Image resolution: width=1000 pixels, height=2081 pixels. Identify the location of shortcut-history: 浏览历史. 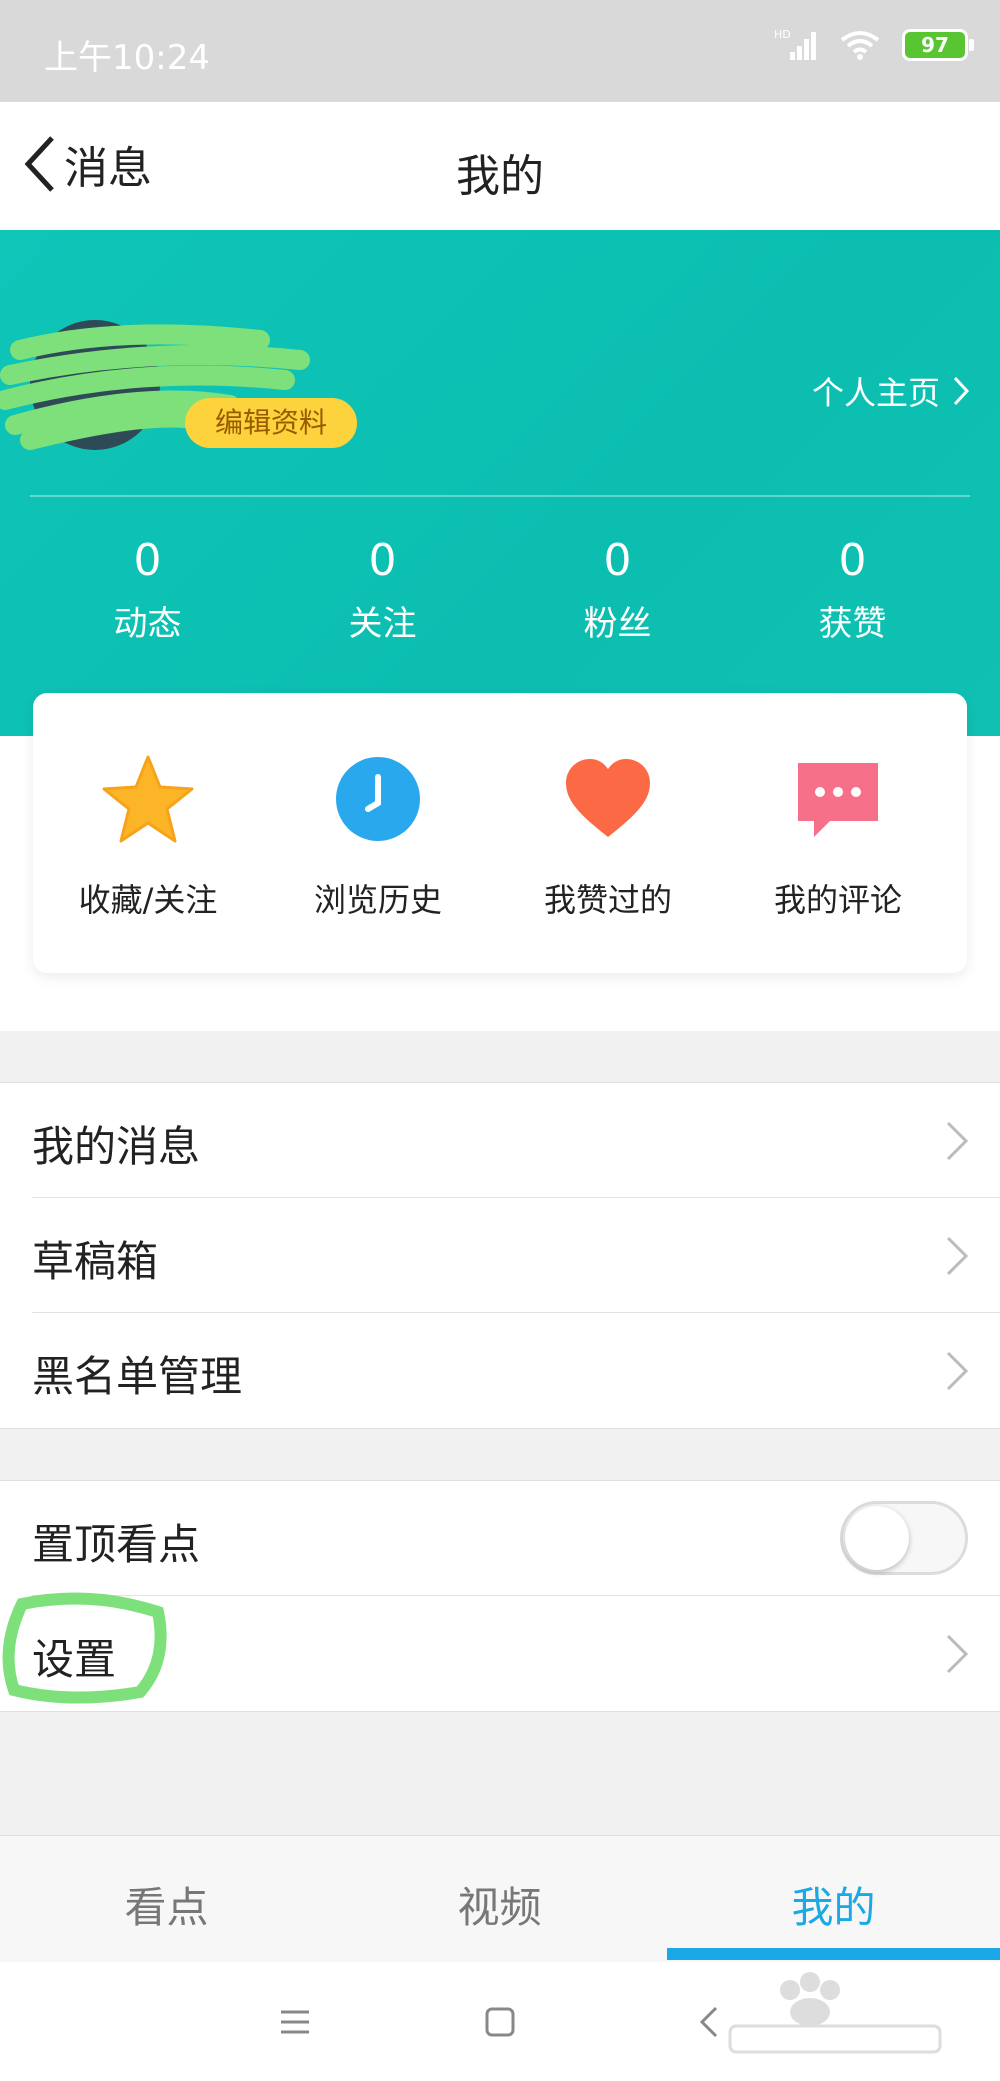
(378, 836).